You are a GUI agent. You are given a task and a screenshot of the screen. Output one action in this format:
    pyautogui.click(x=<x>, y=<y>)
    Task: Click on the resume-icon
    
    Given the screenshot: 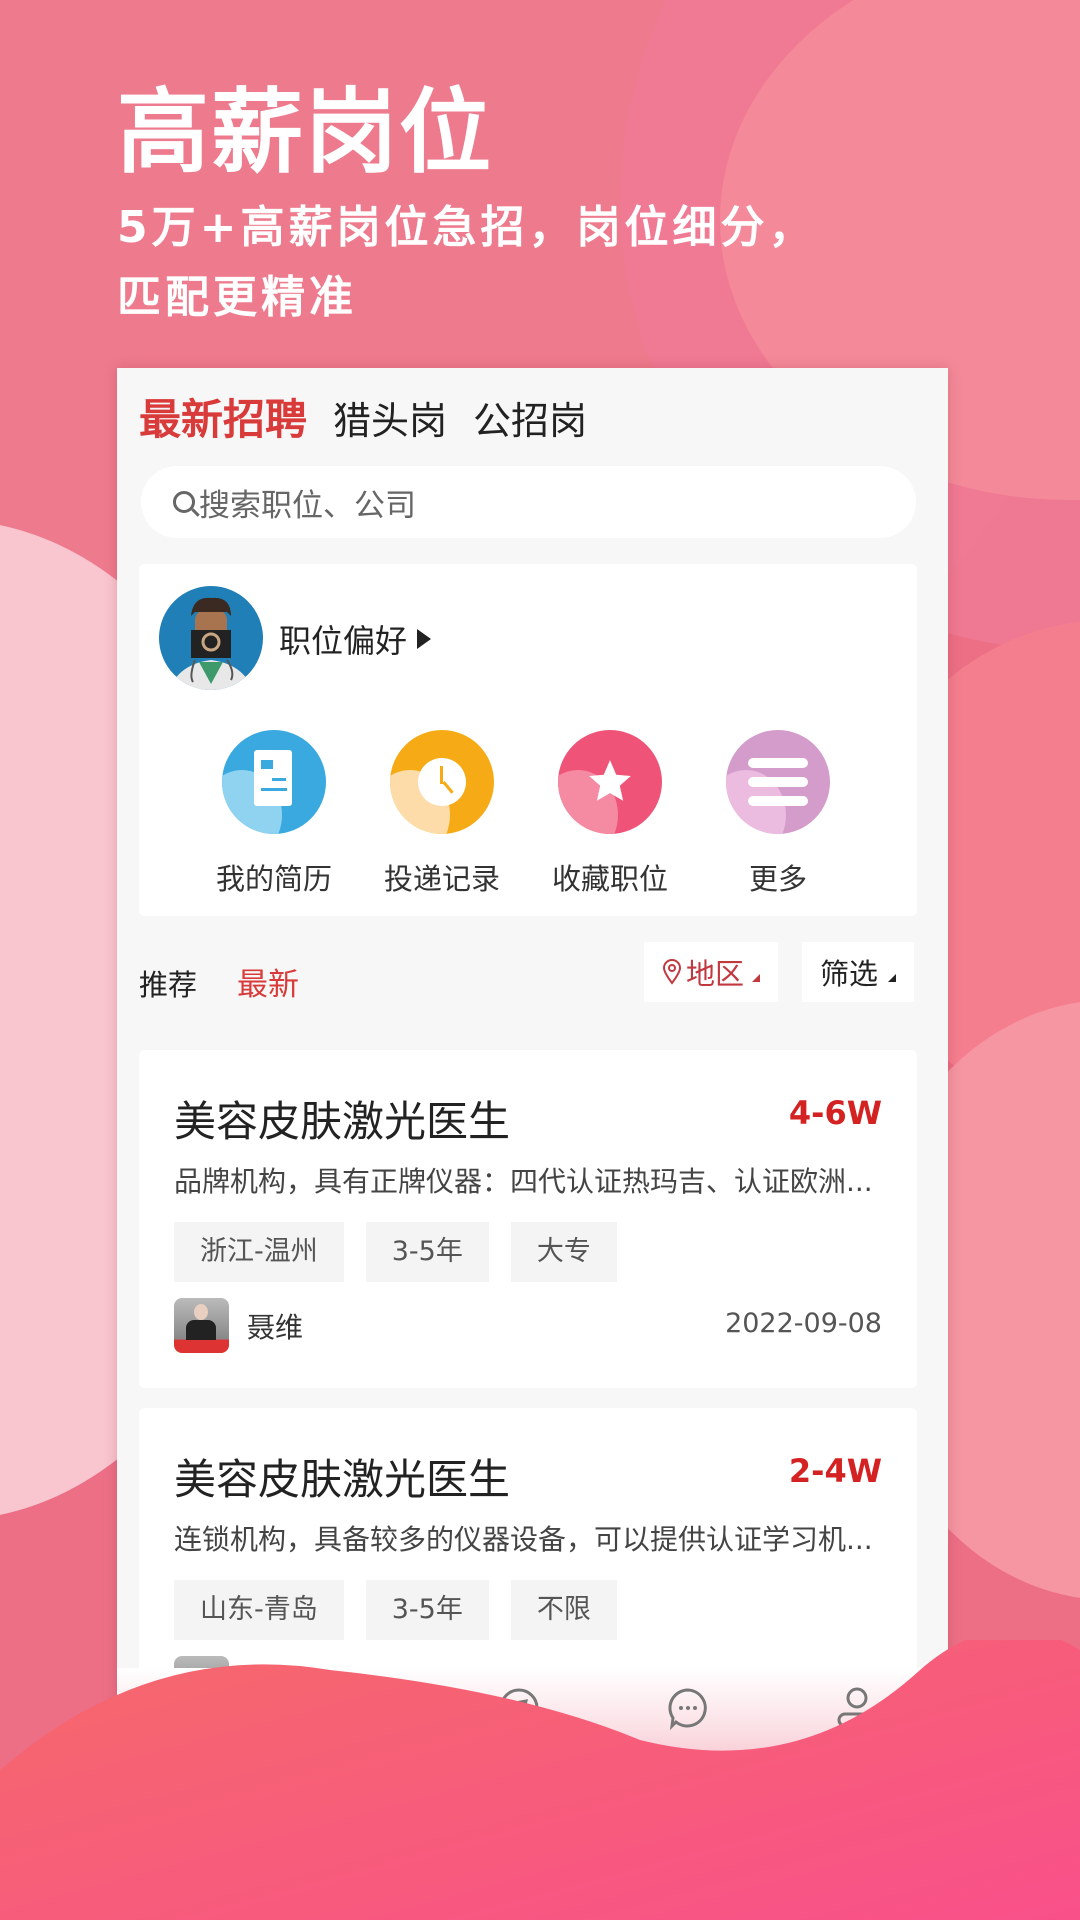 What is the action you would take?
    pyautogui.click(x=274, y=782)
    